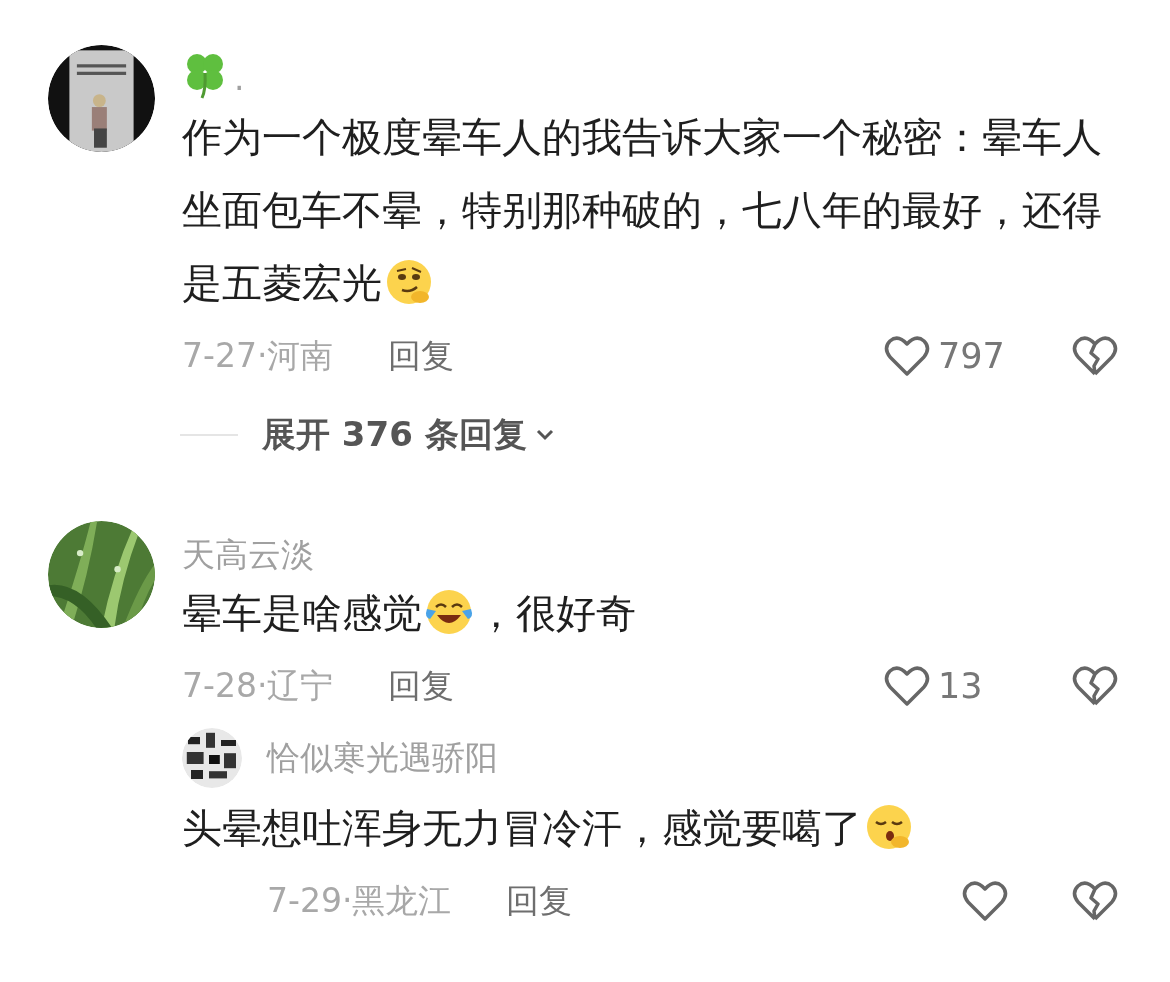  I want to click on like-count: 13, so click(961, 686).